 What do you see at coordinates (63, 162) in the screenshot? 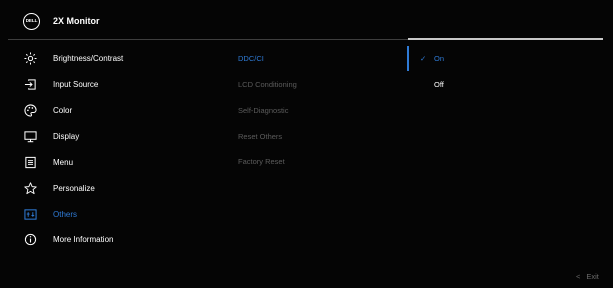
I see `menu-label-menu: Menu` at bounding box center [63, 162].